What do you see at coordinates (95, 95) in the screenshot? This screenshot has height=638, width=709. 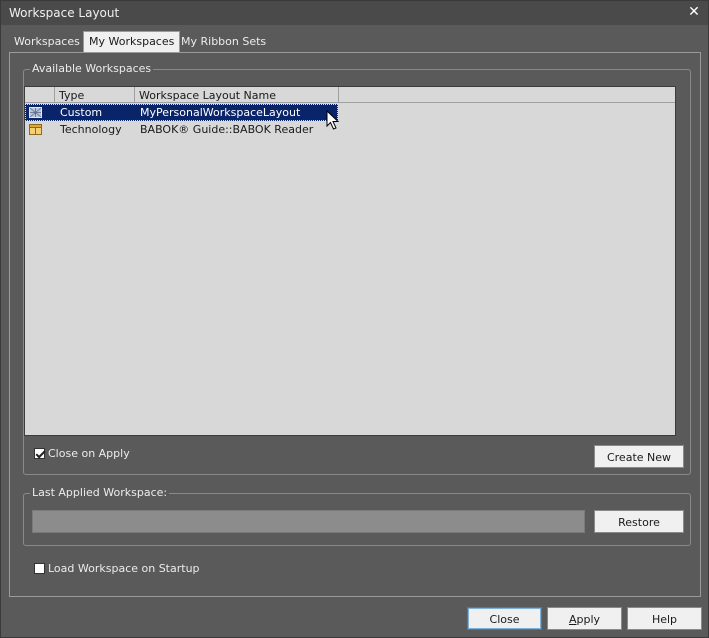 I see `header-type: Type` at bounding box center [95, 95].